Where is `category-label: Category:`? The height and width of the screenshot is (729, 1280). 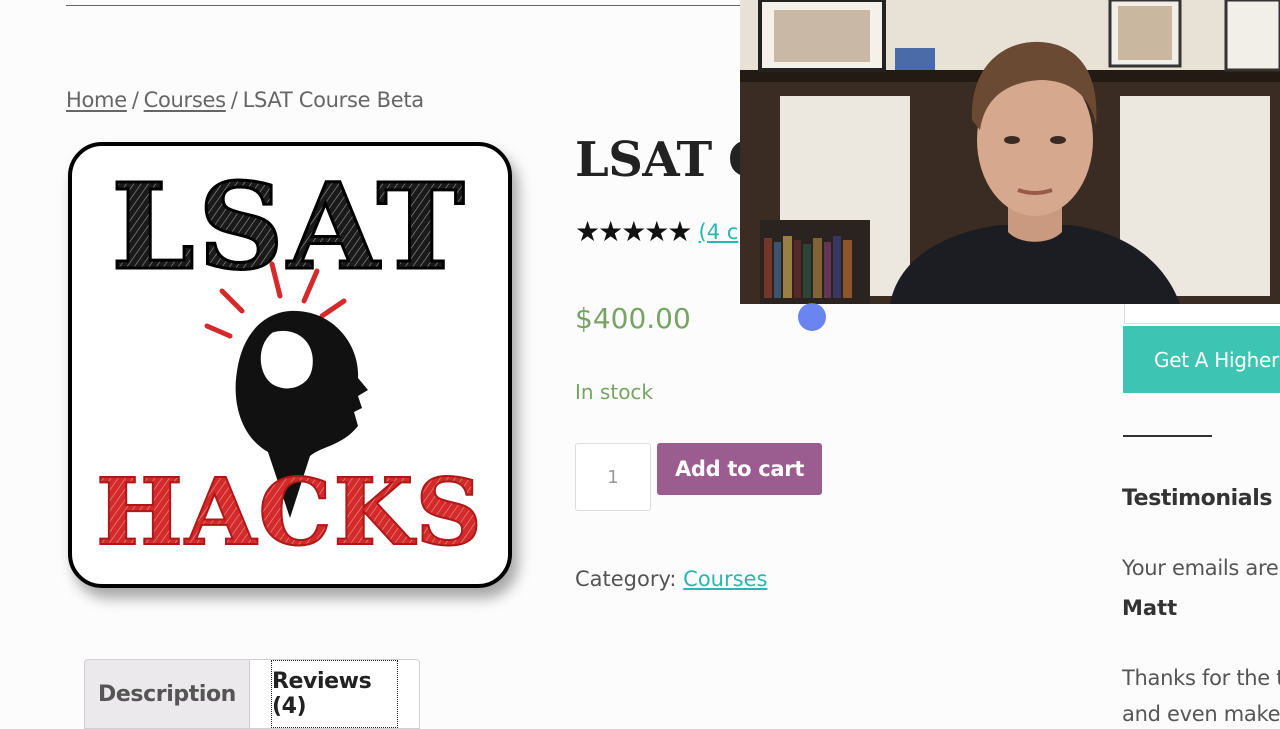 category-label: Category: is located at coordinates (626, 579).